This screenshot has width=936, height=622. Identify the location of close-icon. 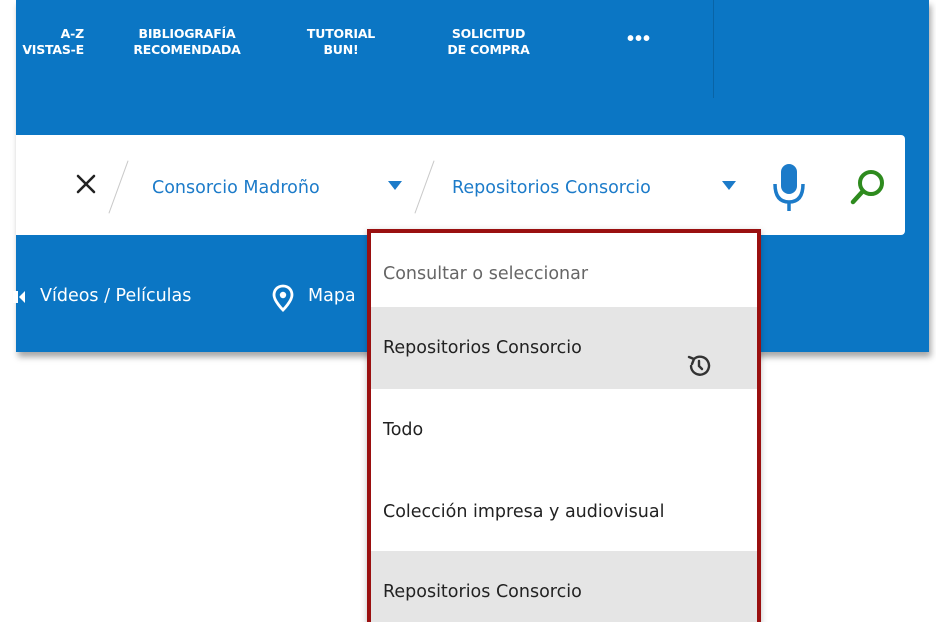
(86, 184).